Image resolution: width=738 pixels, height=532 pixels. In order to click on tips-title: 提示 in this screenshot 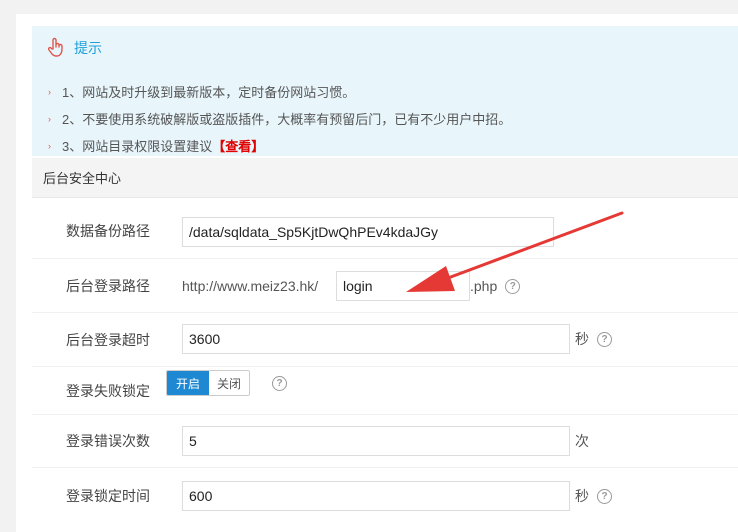, I will do `click(88, 48)`.